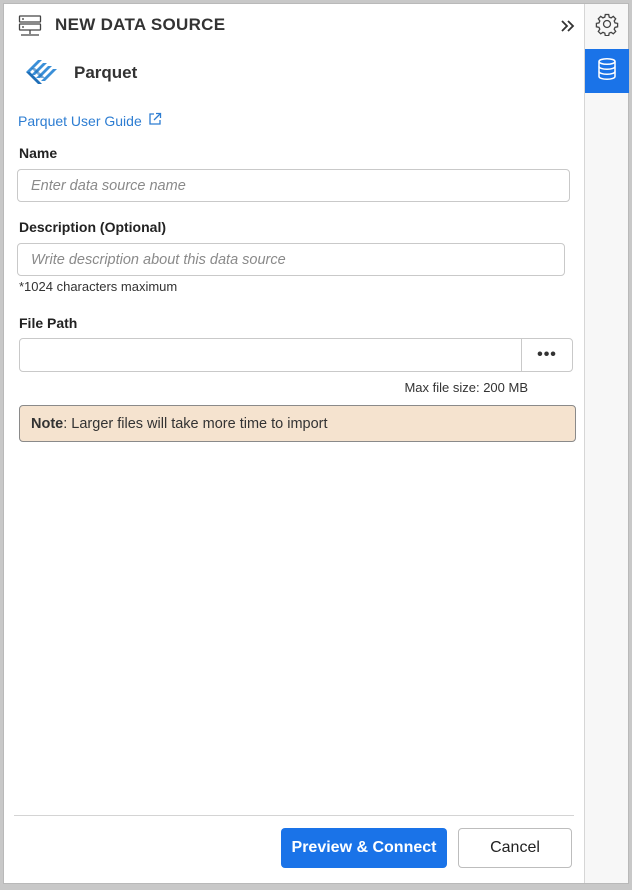 The image size is (632, 890). What do you see at coordinates (48, 323) in the screenshot?
I see `file-path-label: File Path` at bounding box center [48, 323].